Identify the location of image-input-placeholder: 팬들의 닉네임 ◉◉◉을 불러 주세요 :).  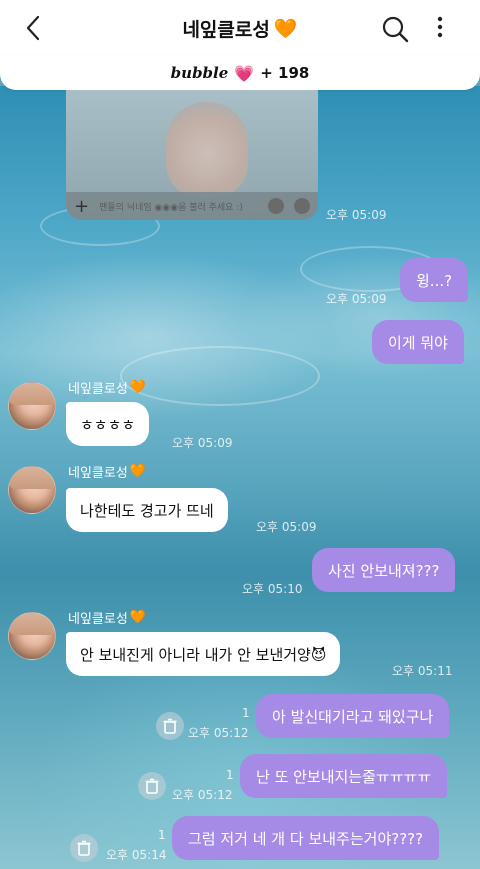
(171, 207).